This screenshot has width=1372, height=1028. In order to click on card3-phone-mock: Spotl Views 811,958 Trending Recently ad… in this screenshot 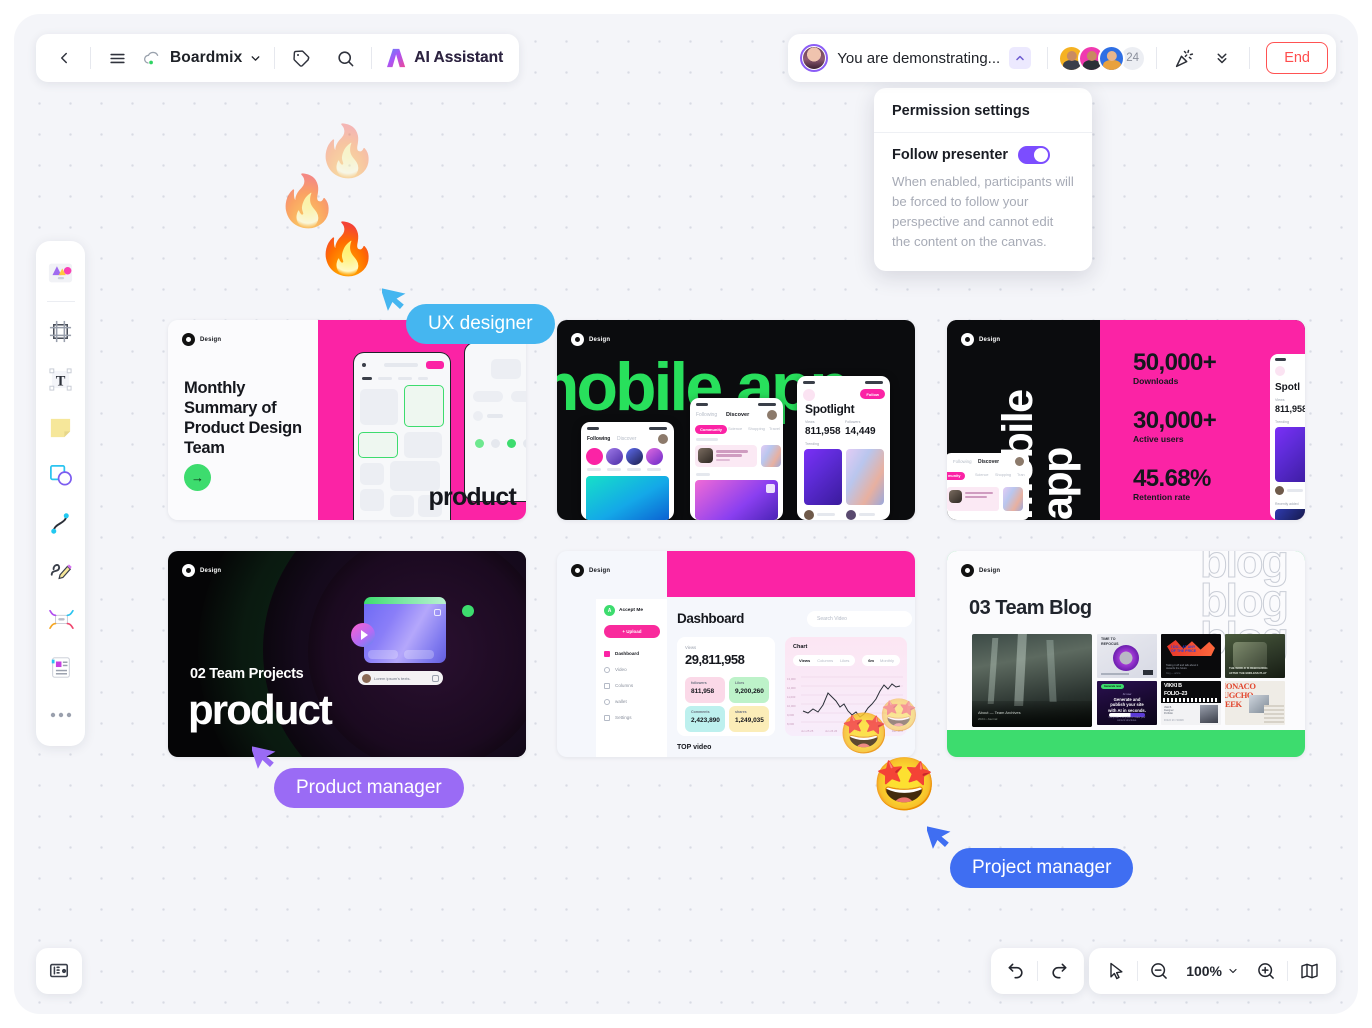, I will do `click(1287, 437)`.